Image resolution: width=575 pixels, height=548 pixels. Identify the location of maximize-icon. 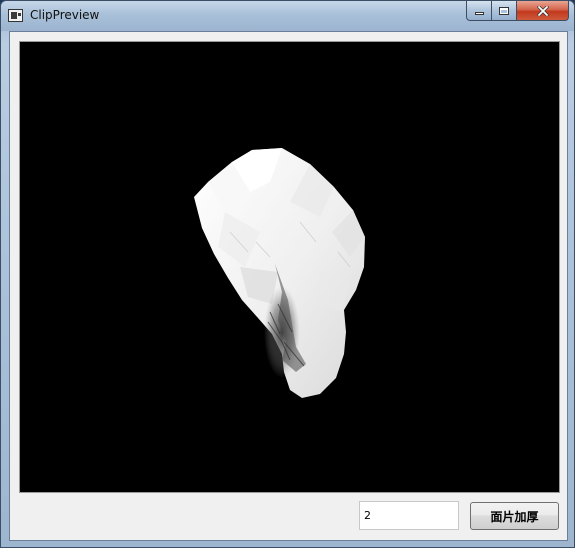
(504, 10).